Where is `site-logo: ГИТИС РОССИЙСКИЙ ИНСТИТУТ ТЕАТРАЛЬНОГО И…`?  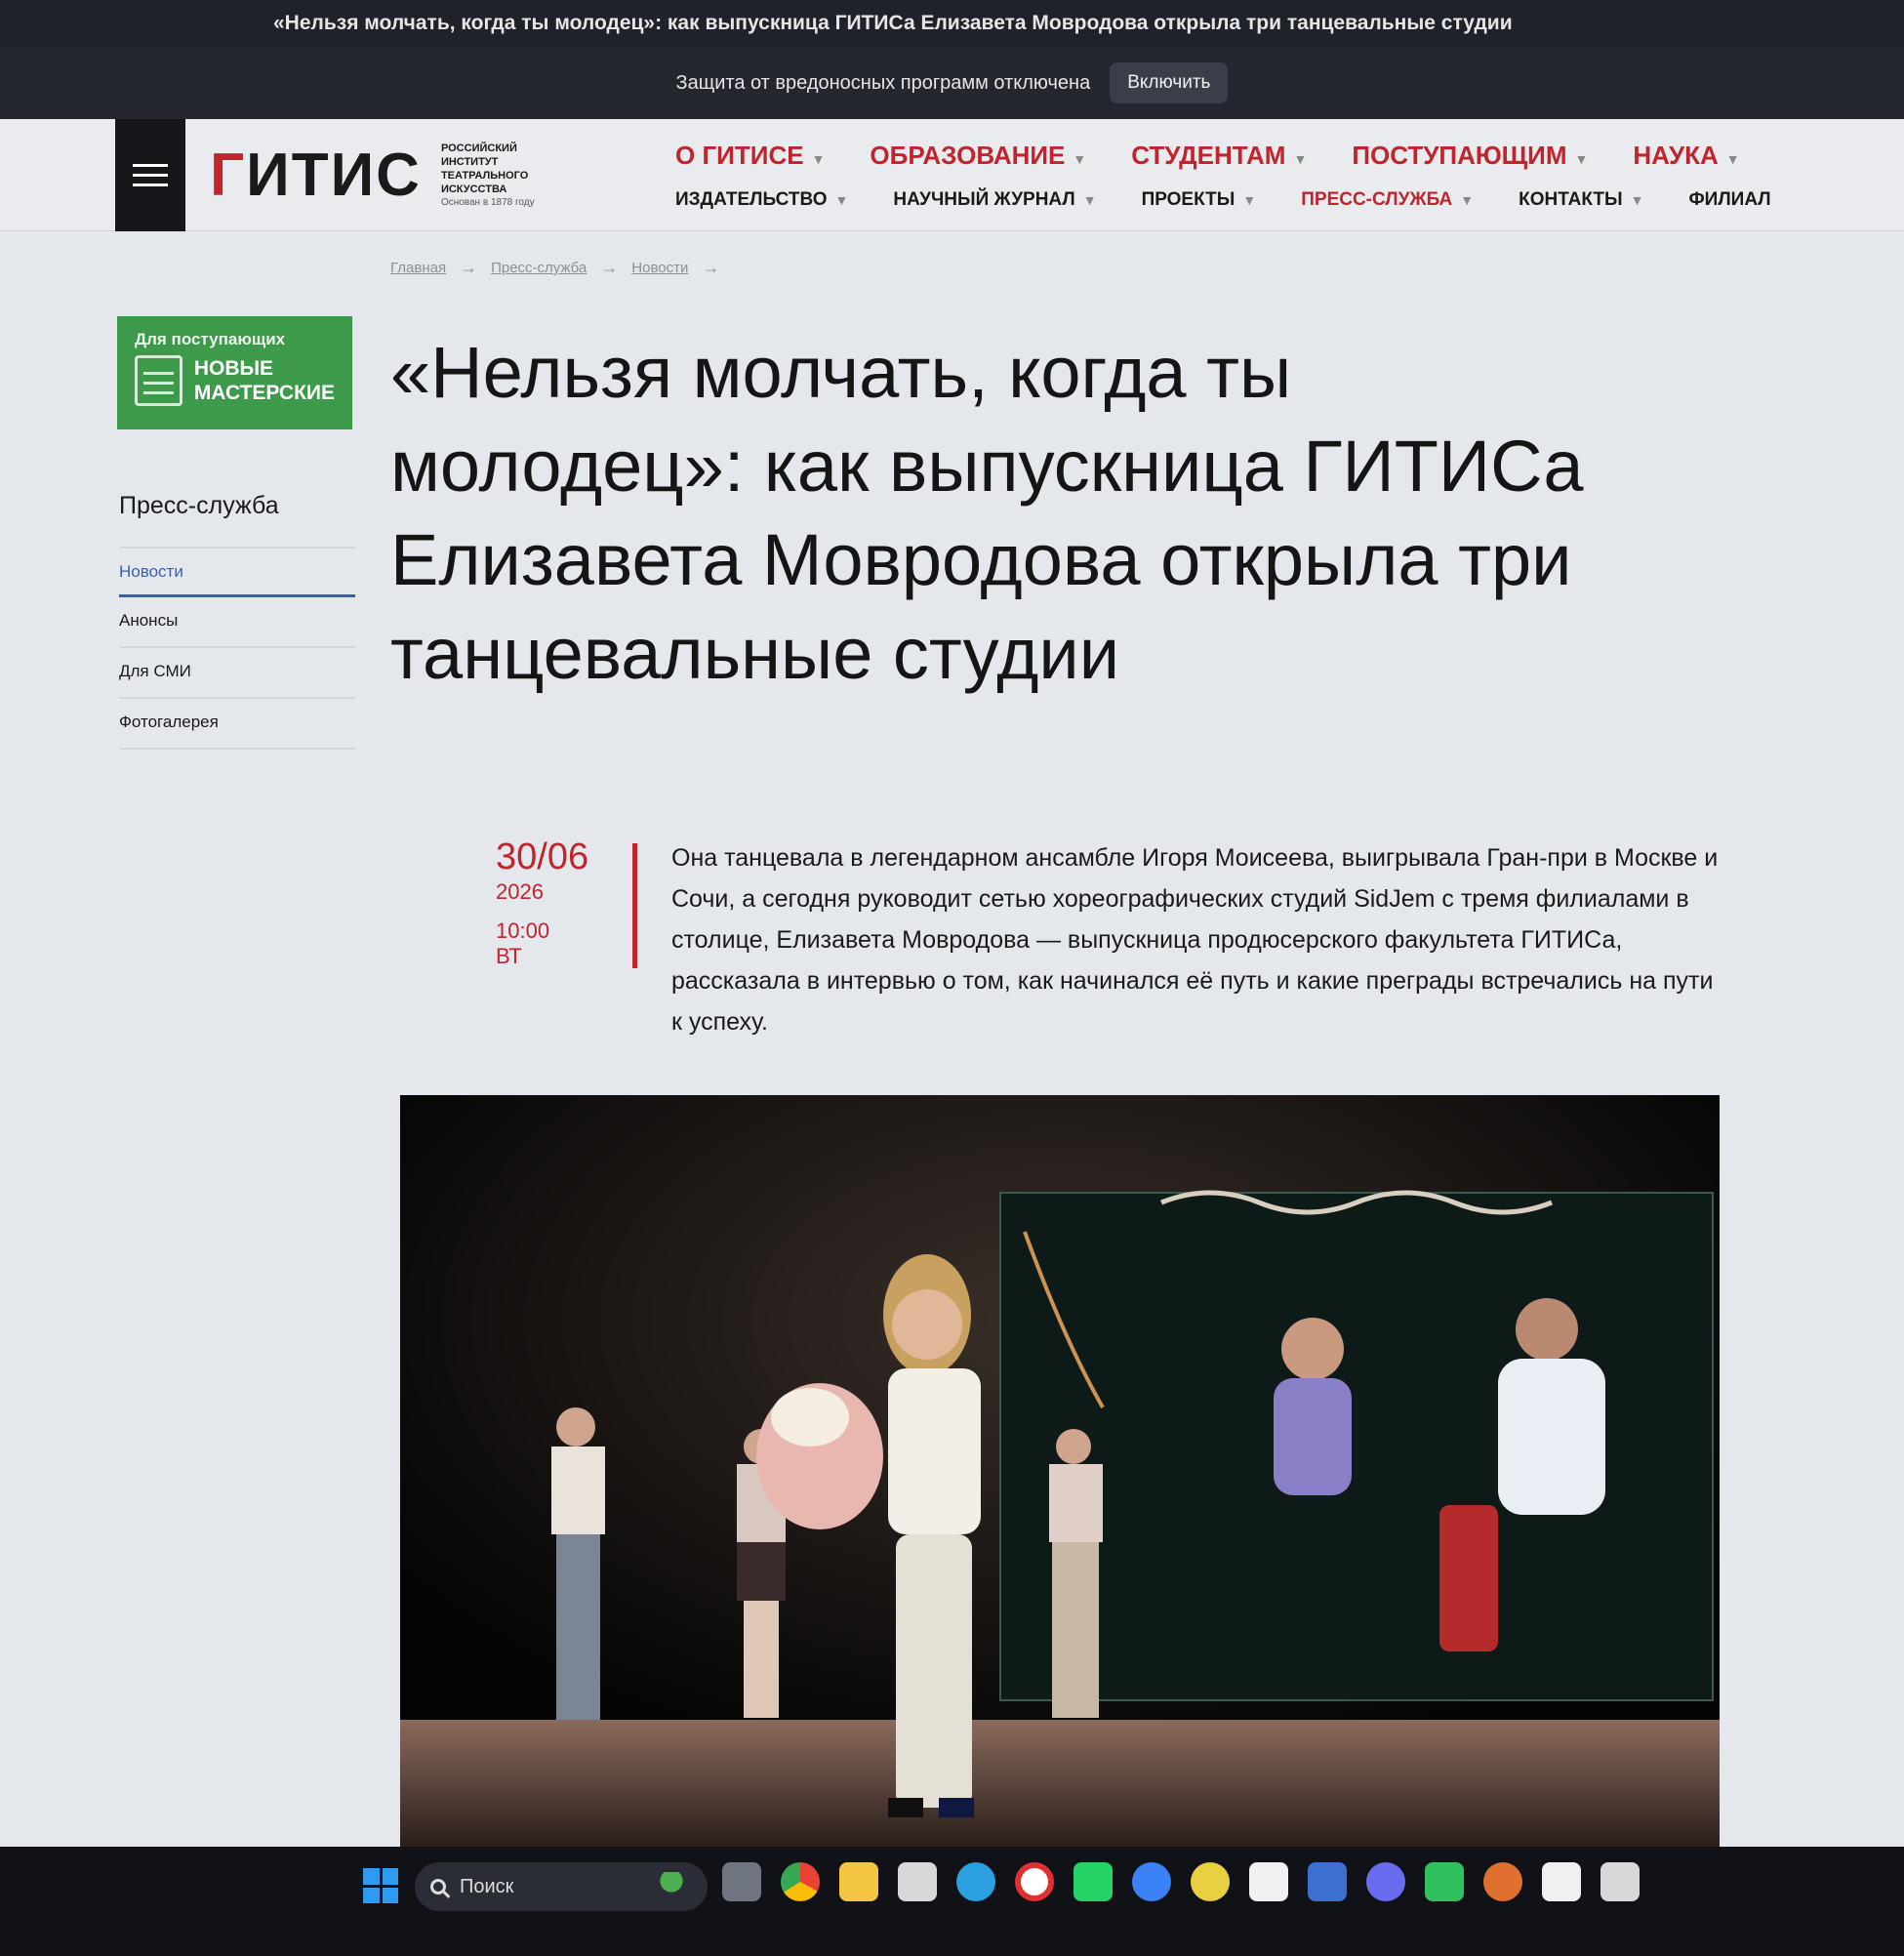 site-logo: ГИТИС РОССИЙСКИЙ ИНСТИТУТ ТЕАТРАЛЬНОГО И… is located at coordinates (394, 176).